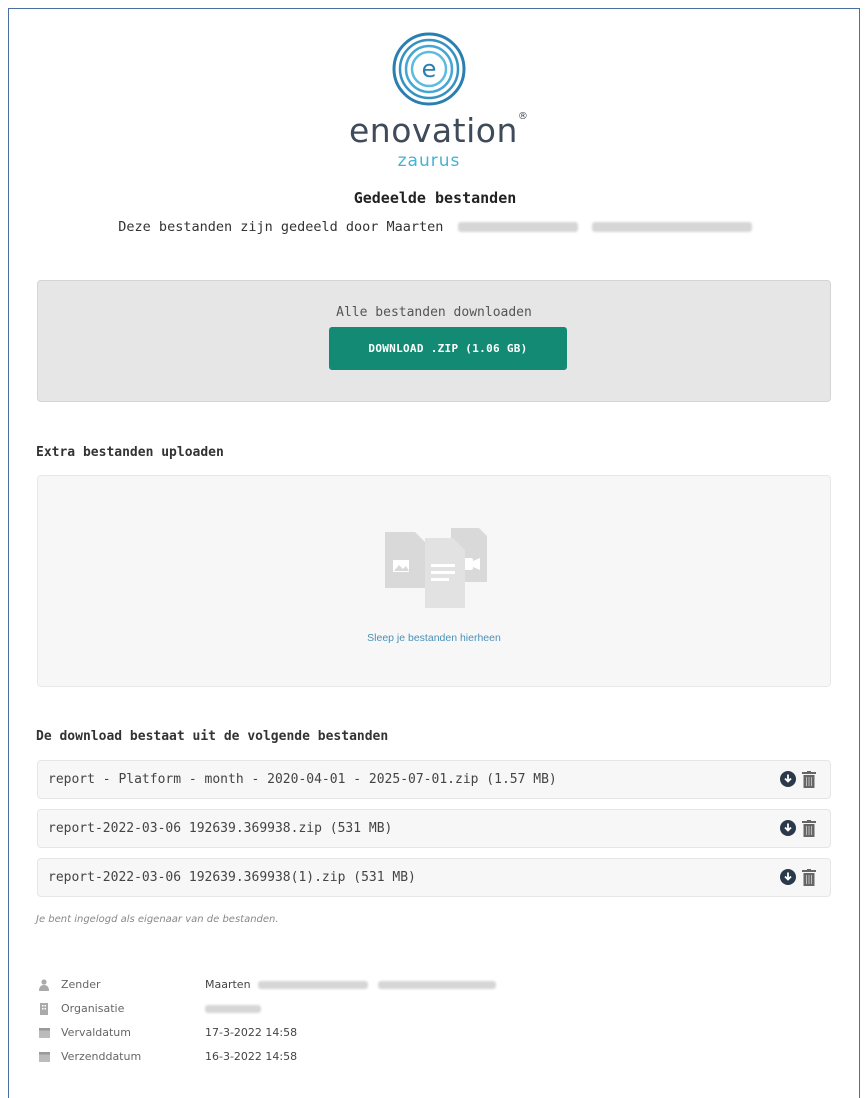  I want to click on brand-name: enovation®, so click(439, 130).